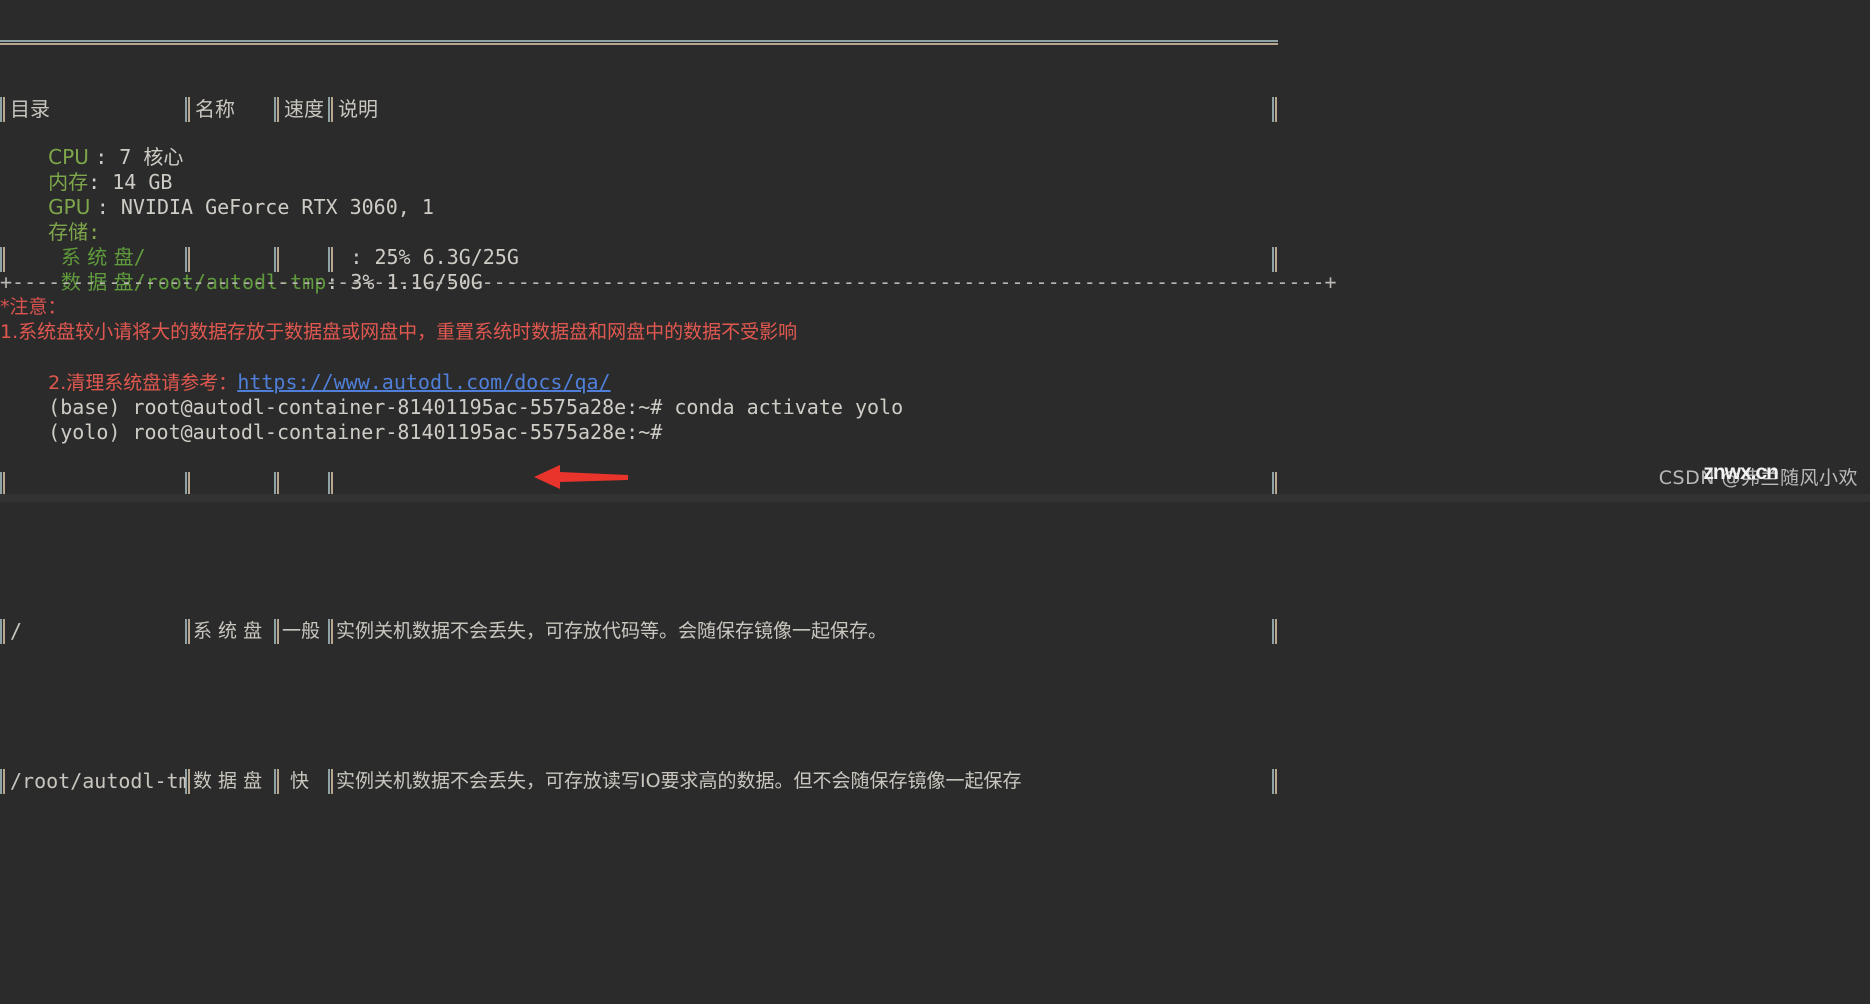 This screenshot has height=1004, width=1870. Describe the element at coordinates (301, 631) in the screenshot. I see `table-cell-speed: 一般` at that location.